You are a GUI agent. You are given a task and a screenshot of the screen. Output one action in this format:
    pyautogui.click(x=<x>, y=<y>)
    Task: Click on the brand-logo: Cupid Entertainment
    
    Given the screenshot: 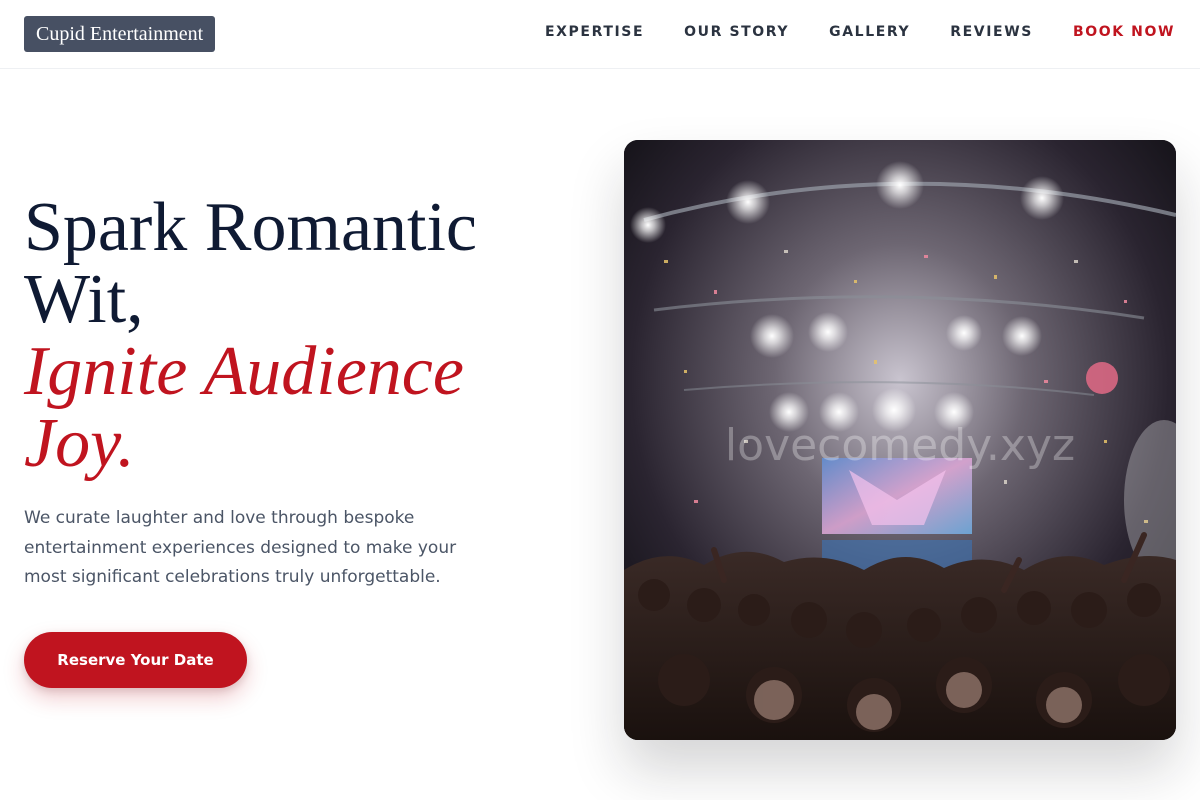 What is the action you would take?
    pyautogui.click(x=120, y=34)
    